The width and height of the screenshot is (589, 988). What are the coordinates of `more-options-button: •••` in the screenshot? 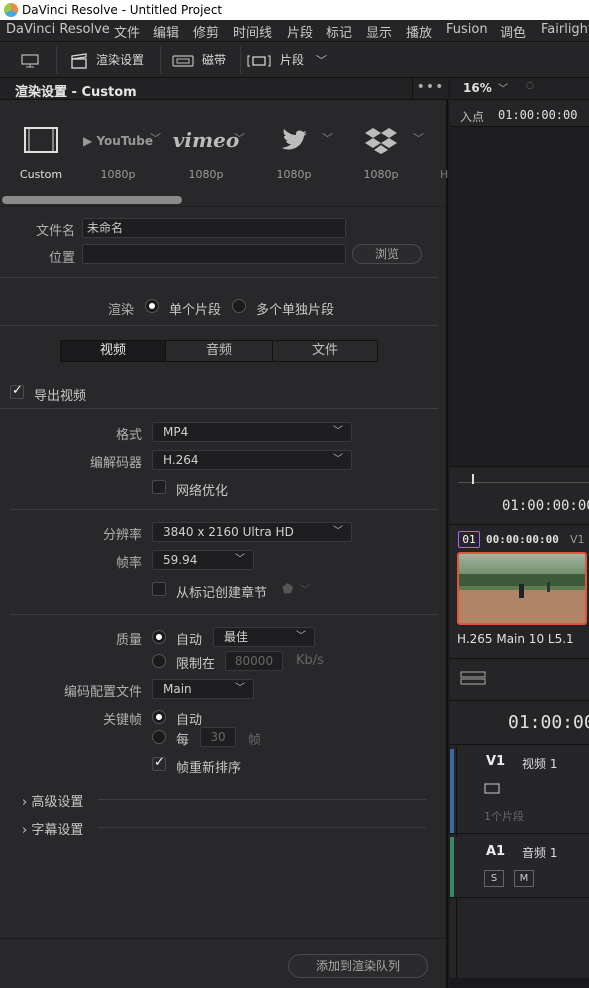 It's located at (430, 89).